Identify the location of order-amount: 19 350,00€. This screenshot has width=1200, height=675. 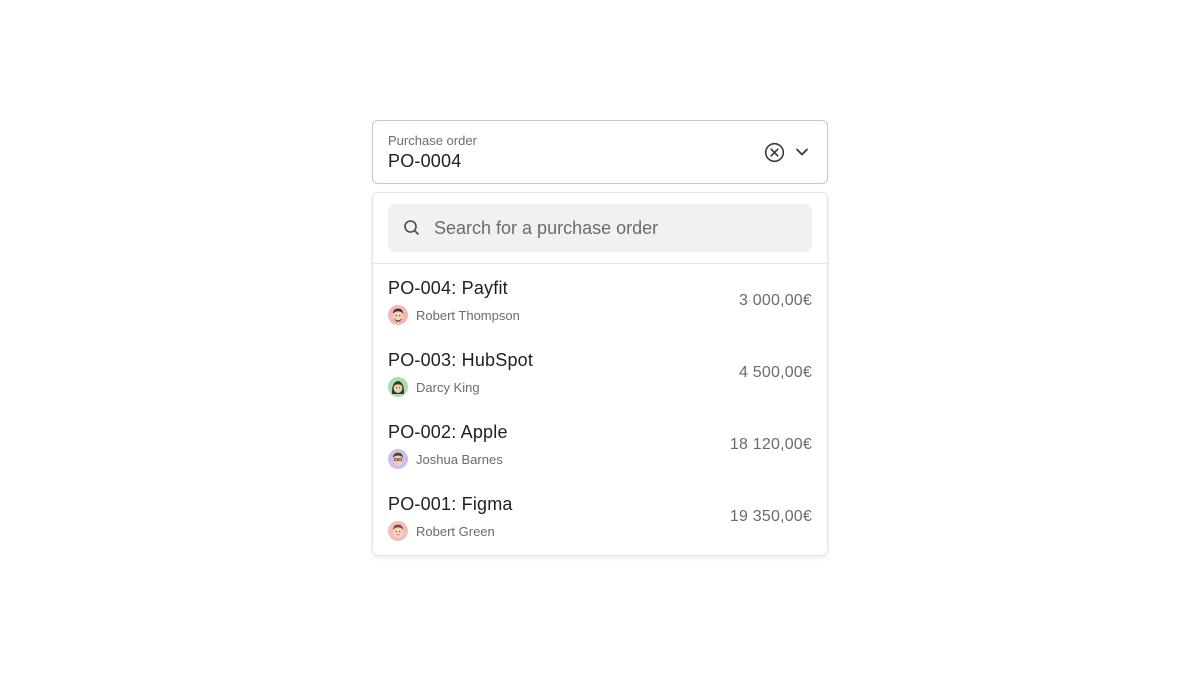
(770, 516).